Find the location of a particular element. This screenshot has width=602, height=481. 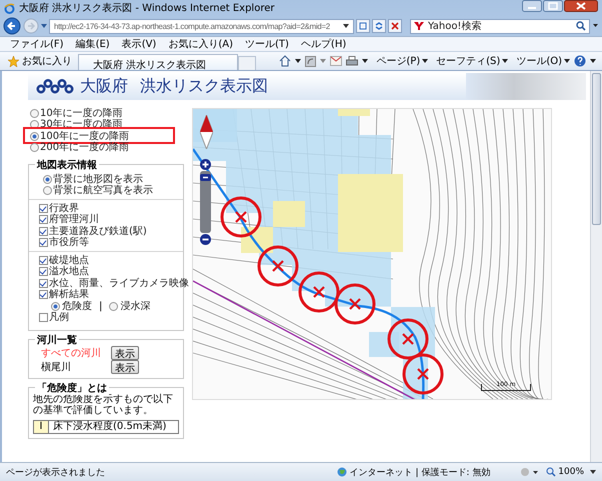

command-menu: ツール(O) is located at coordinates (543, 61).